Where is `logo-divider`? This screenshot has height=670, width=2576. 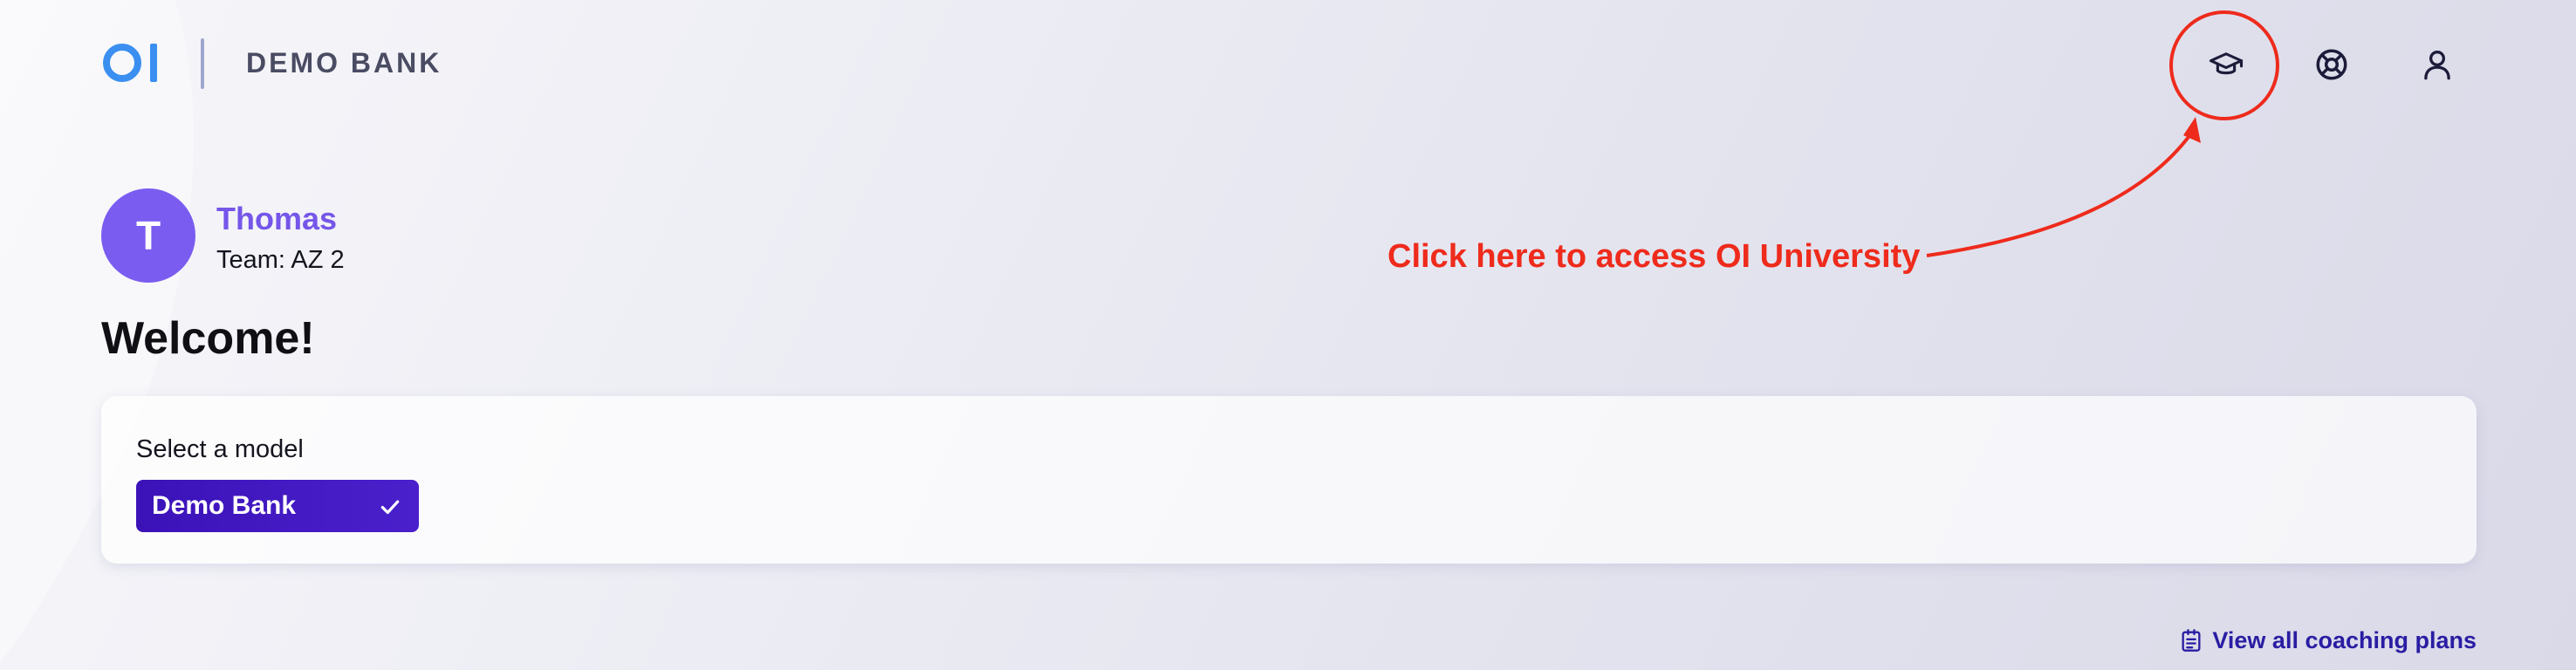 logo-divider is located at coordinates (202, 64).